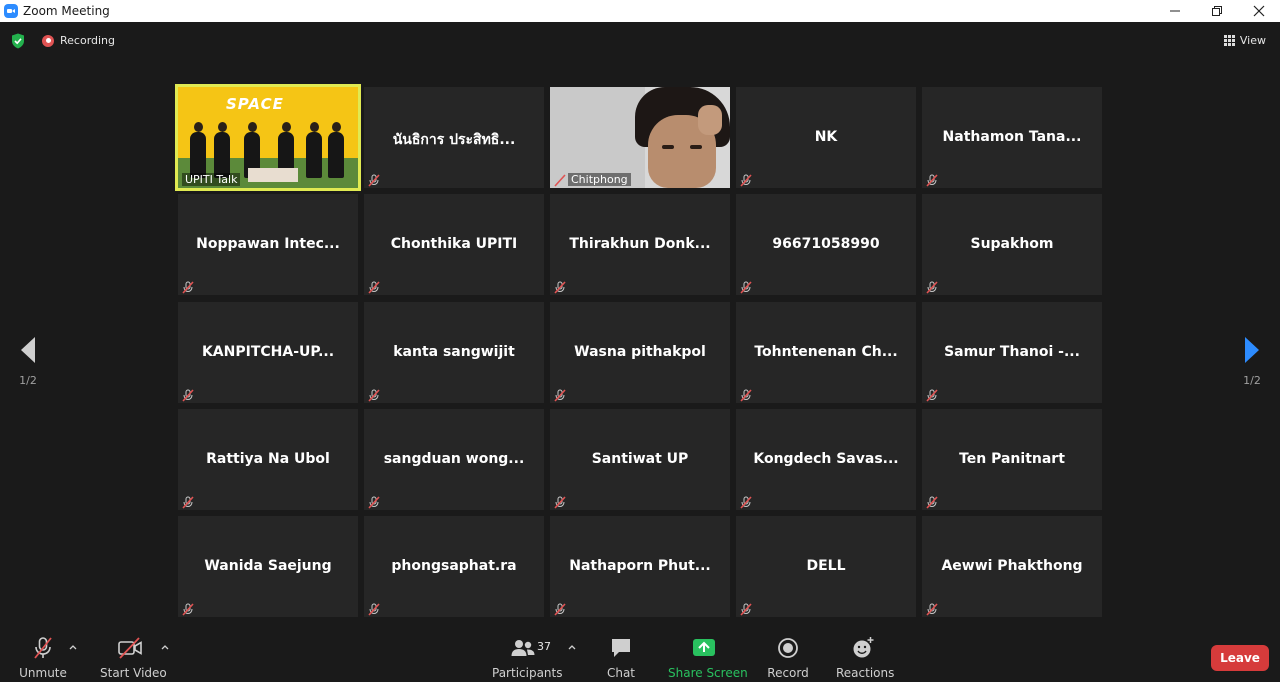  I want to click on participant-tile: Rattiya Na Ubol, so click(268, 459).